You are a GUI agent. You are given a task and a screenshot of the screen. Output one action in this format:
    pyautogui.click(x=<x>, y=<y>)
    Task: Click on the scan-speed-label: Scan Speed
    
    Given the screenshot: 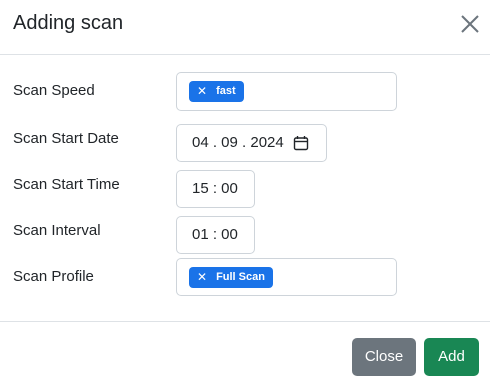 What is the action you would take?
    pyautogui.click(x=54, y=90)
    